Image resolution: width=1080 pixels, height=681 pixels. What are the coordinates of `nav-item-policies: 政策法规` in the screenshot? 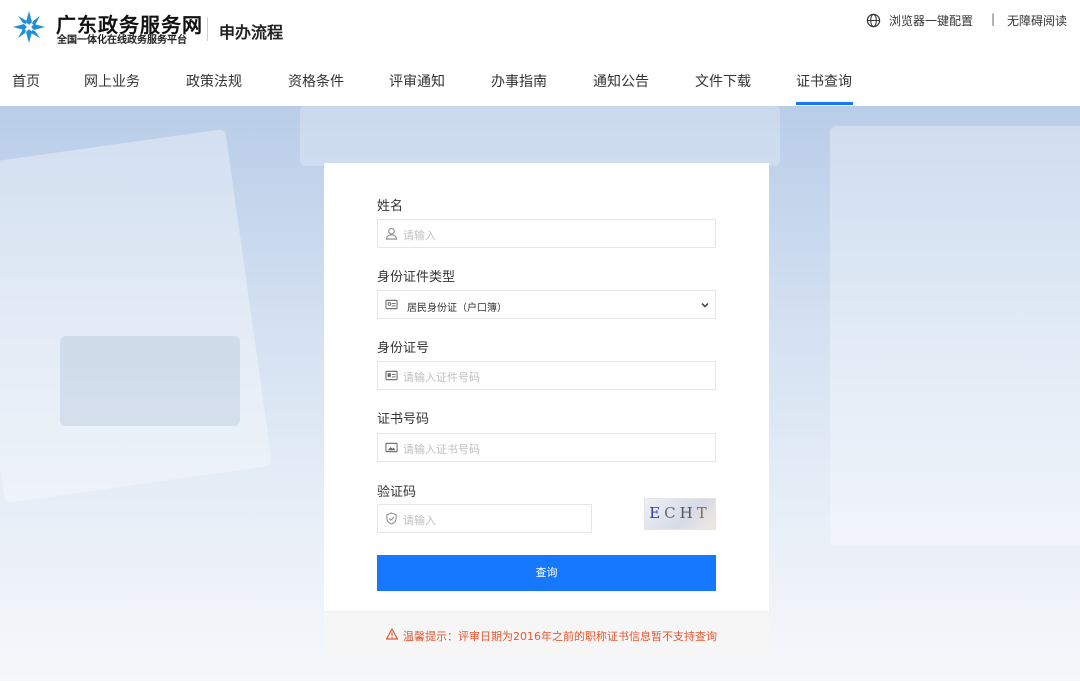 It's located at (214, 81).